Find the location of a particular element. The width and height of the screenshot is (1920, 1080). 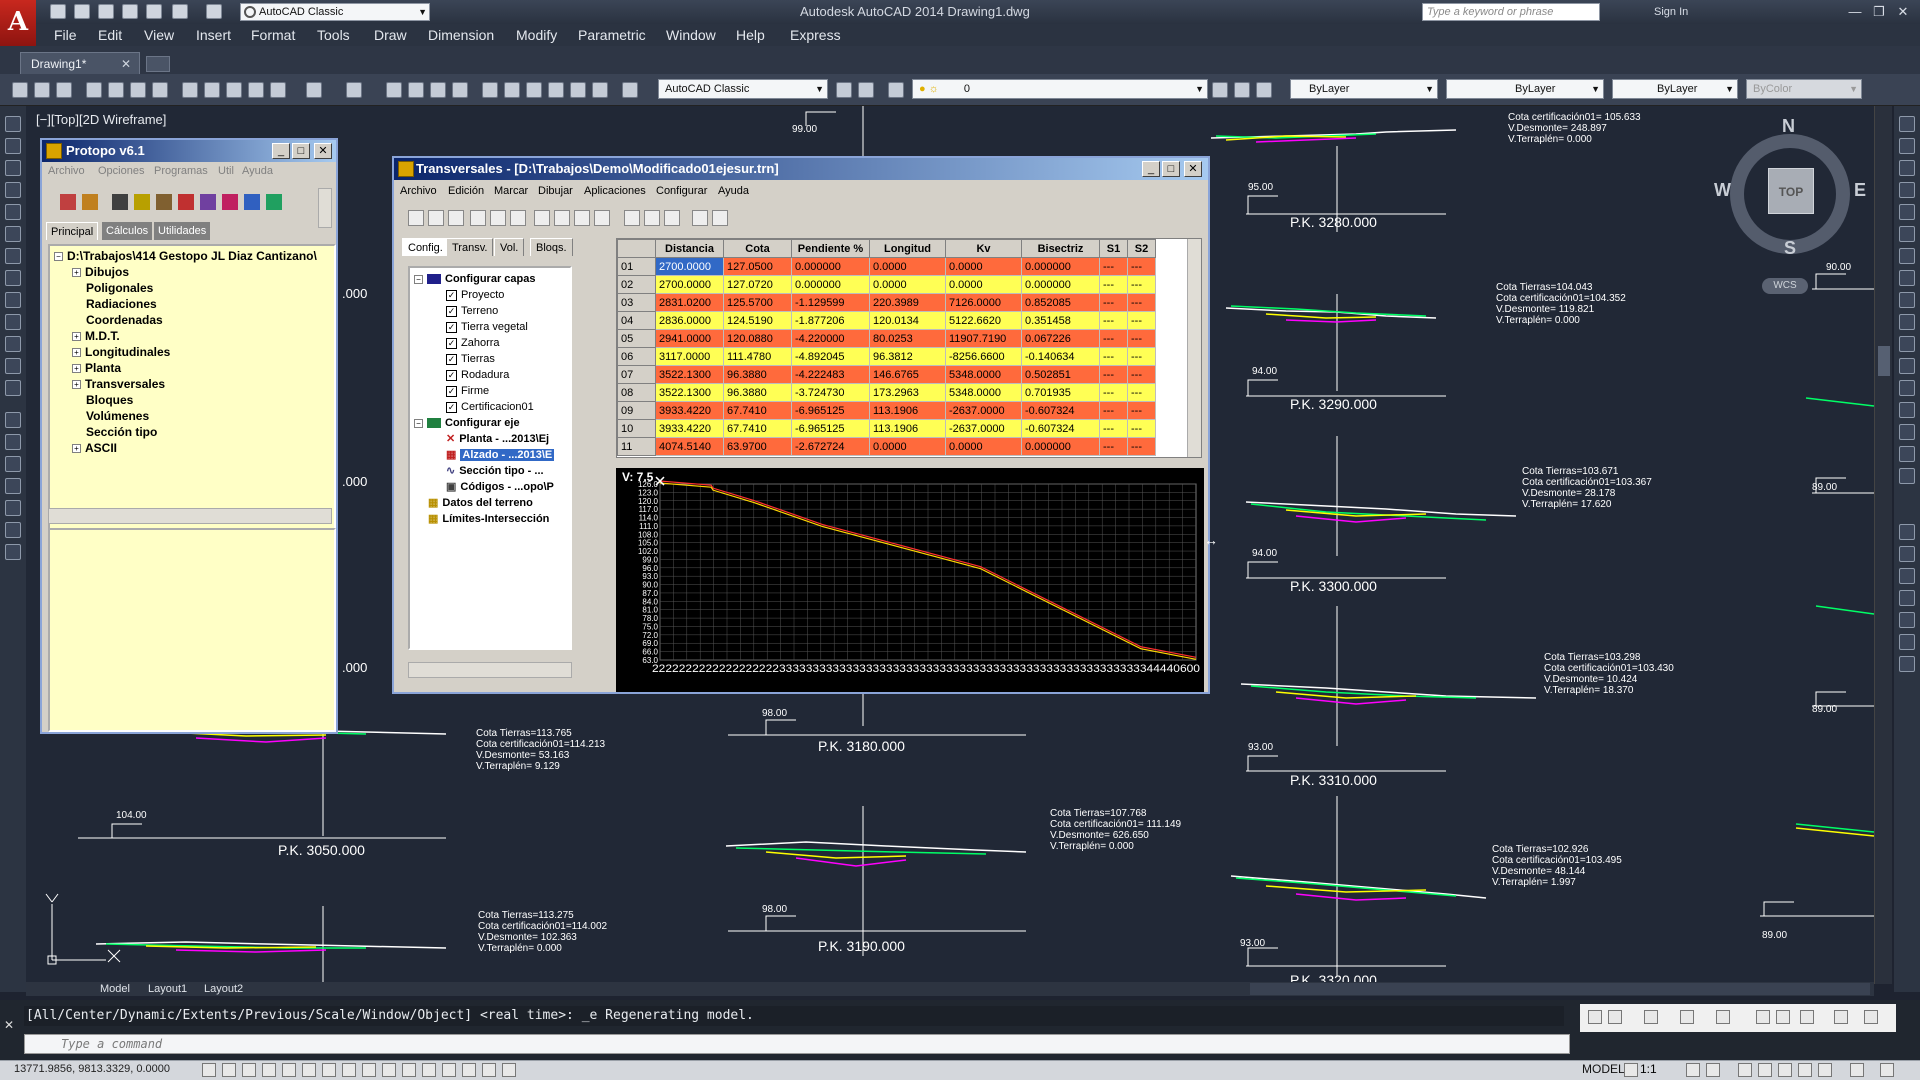

dyn-icon is located at coordinates (389, 1070).